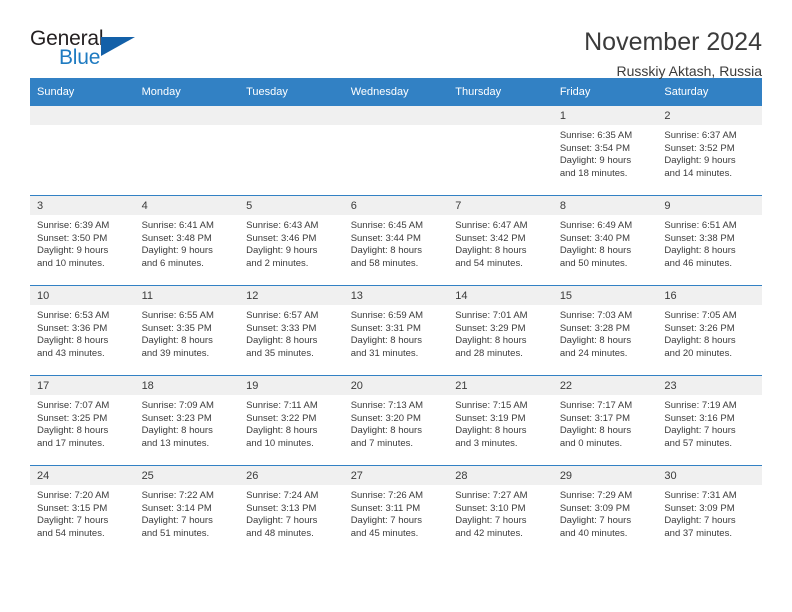 The image size is (792, 612). What do you see at coordinates (709, 295) in the screenshot?
I see `day-number: 16` at bounding box center [709, 295].